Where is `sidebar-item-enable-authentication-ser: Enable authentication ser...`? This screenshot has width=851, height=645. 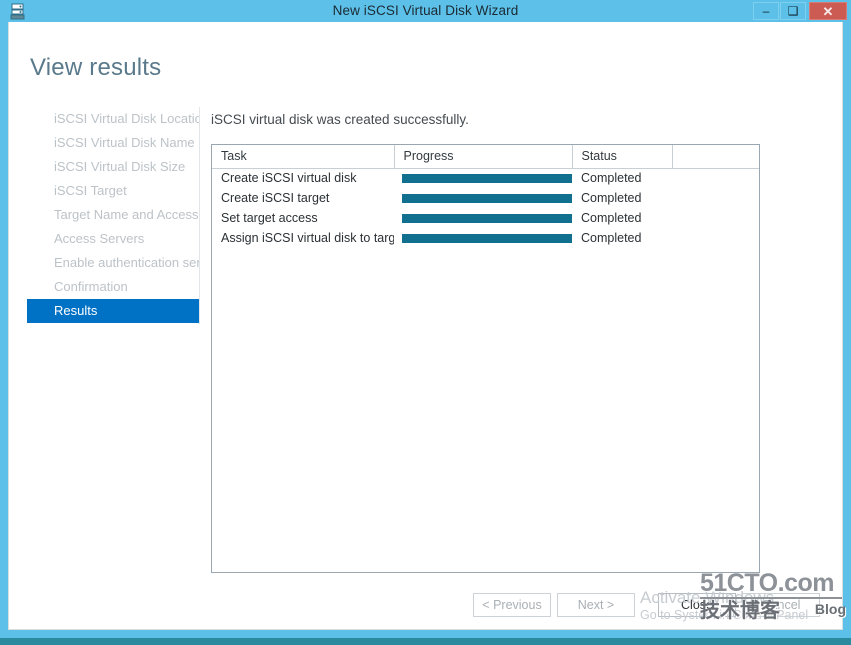 sidebar-item-enable-authentication-ser: Enable authentication ser... is located at coordinates (113, 263).